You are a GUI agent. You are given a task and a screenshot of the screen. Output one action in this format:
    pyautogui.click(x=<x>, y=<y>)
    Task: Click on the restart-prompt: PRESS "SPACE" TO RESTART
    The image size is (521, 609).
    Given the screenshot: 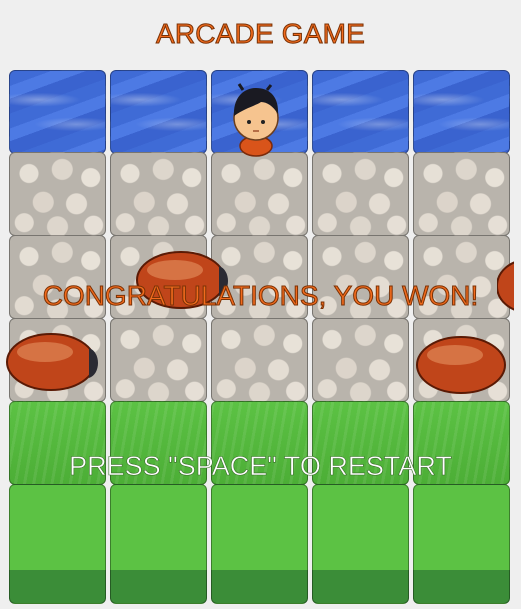 What is the action you would take?
    pyautogui.click(x=260, y=466)
    